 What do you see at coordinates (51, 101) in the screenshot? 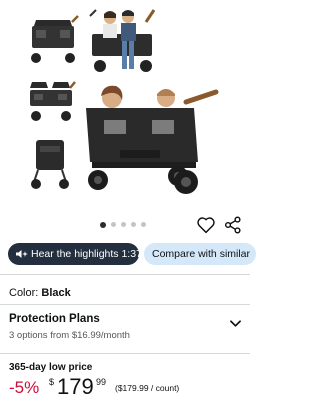
I see `product-image-wagon-side` at bounding box center [51, 101].